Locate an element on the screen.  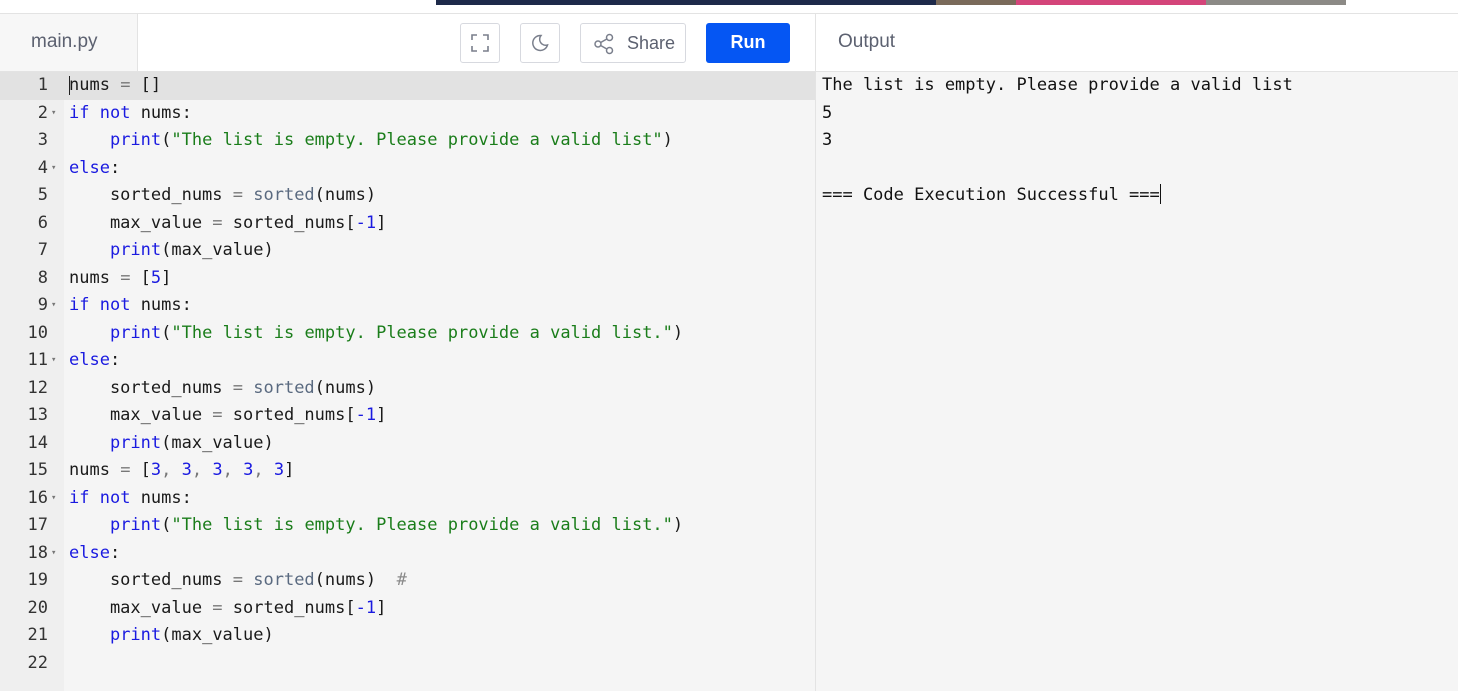
code-token: else is located at coordinates (89, 167).